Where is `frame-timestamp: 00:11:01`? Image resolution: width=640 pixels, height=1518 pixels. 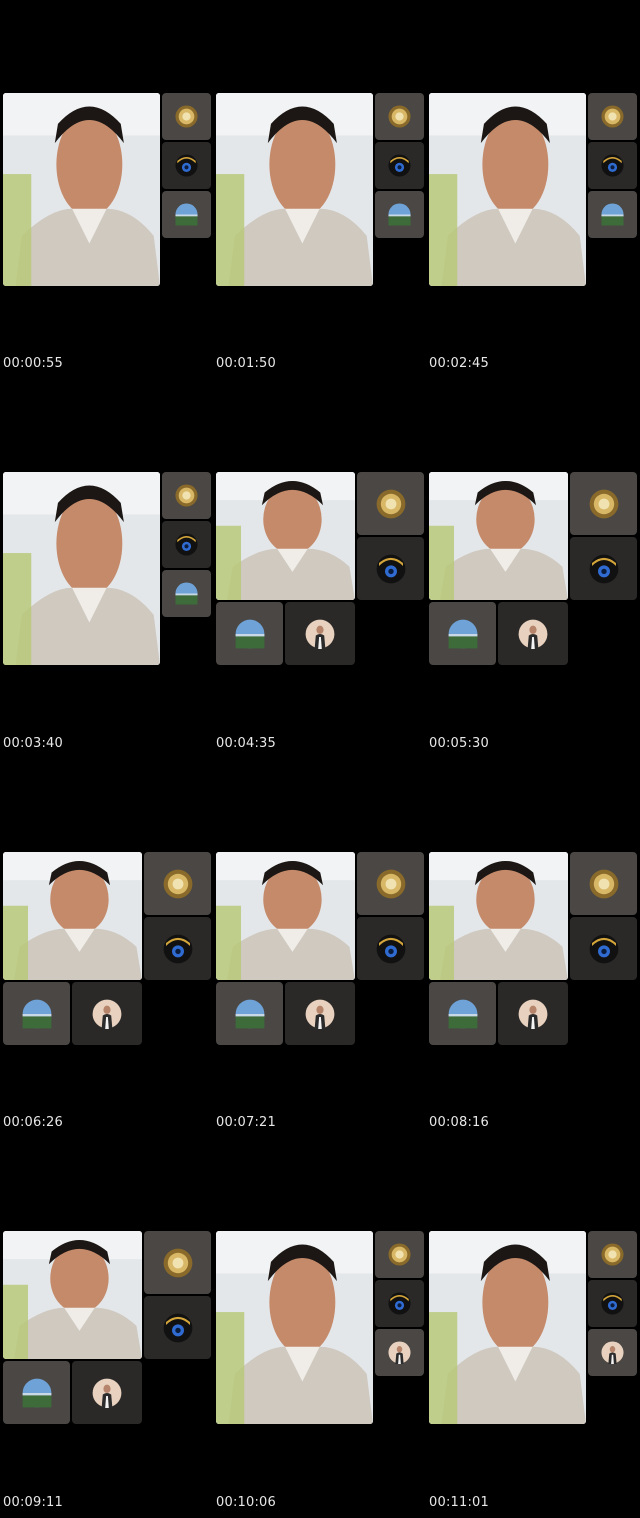 frame-timestamp: 00:11:01 is located at coordinates (459, 1502).